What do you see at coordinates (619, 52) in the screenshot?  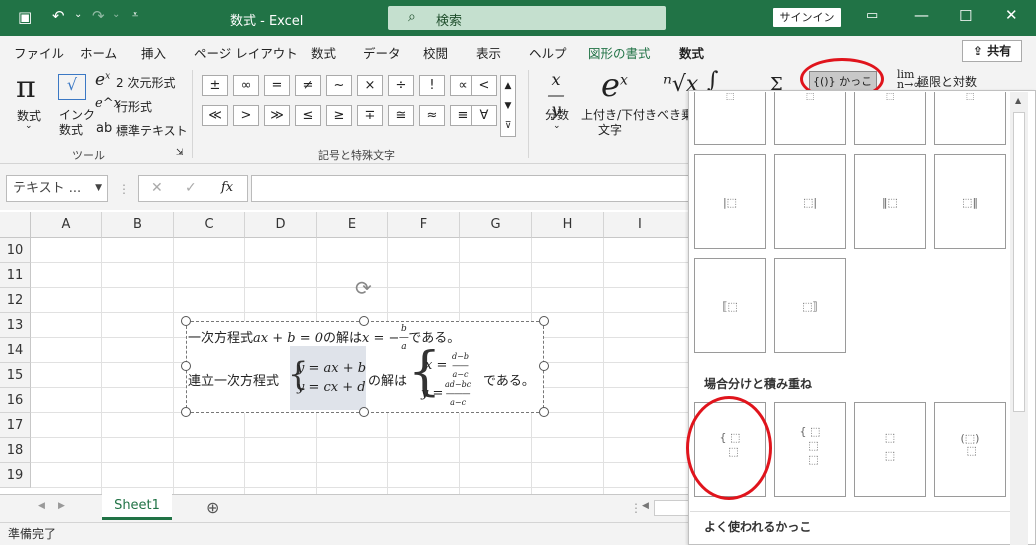 I see `tab-shape-format: 図形の書式` at bounding box center [619, 52].